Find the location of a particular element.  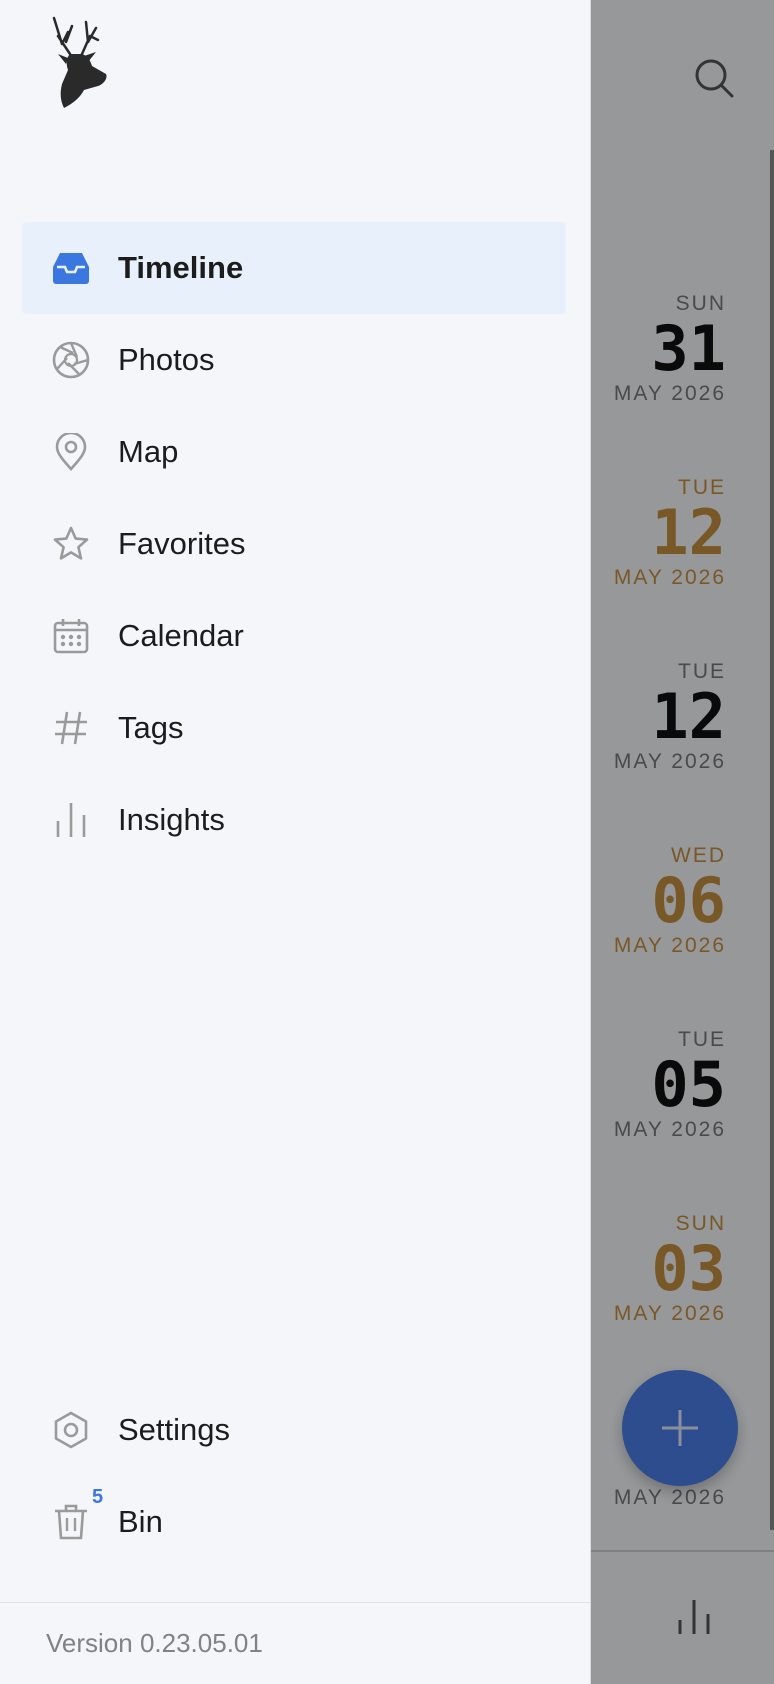

version-label: Version 0.23.05.01 is located at coordinates (154, 1643).